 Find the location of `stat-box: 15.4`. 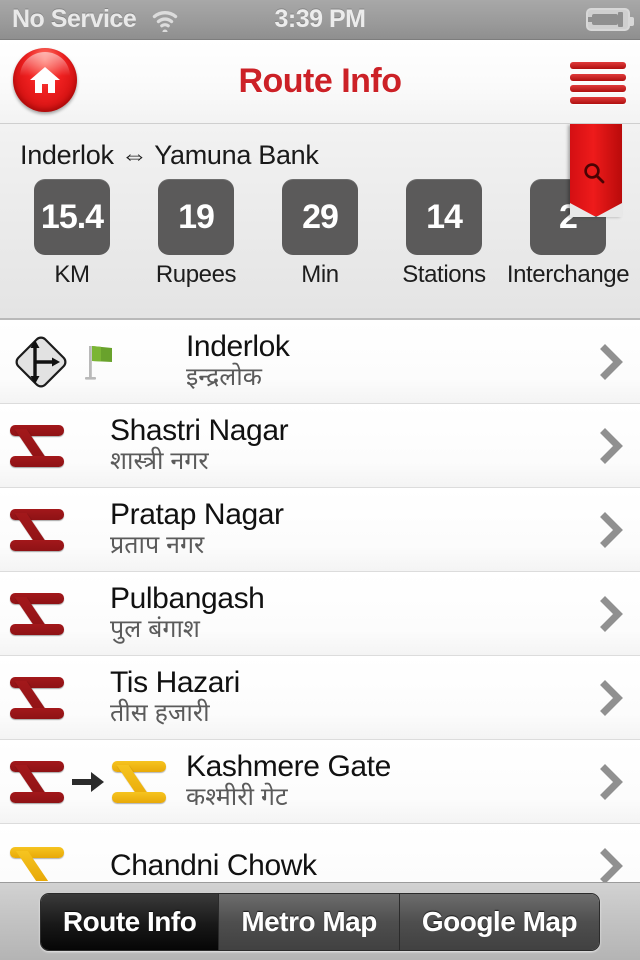

stat-box: 15.4 is located at coordinates (72, 217).